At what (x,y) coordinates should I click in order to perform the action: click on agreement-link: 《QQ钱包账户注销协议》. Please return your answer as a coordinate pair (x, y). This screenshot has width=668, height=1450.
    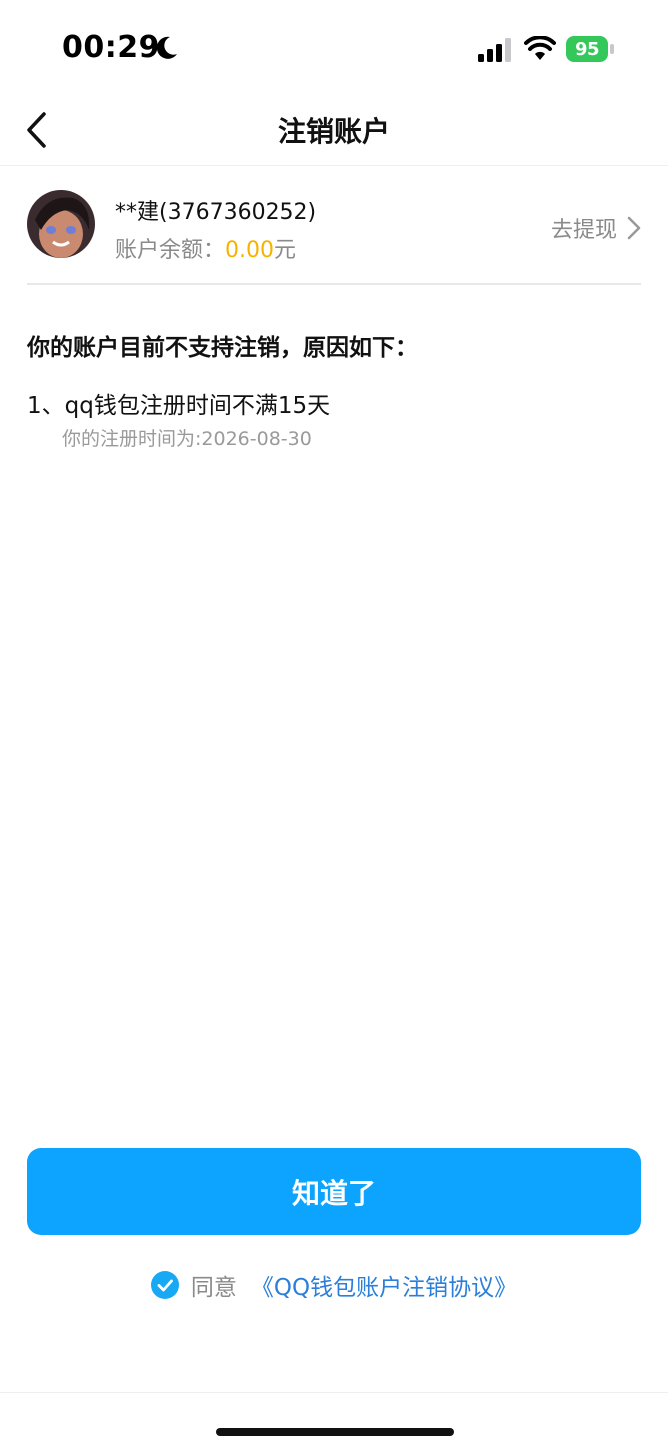
    Looking at the image, I should click on (384, 1285).